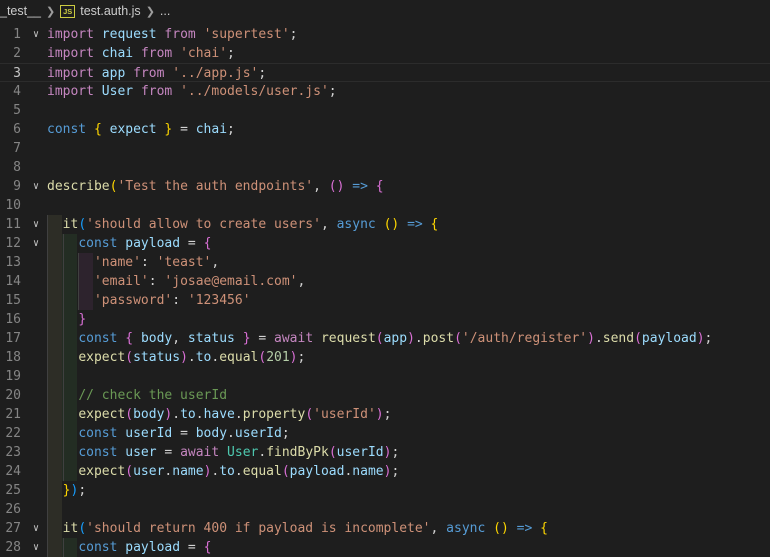 The image size is (770, 557). I want to click on chevron-right-icon: ❯, so click(150, 11).